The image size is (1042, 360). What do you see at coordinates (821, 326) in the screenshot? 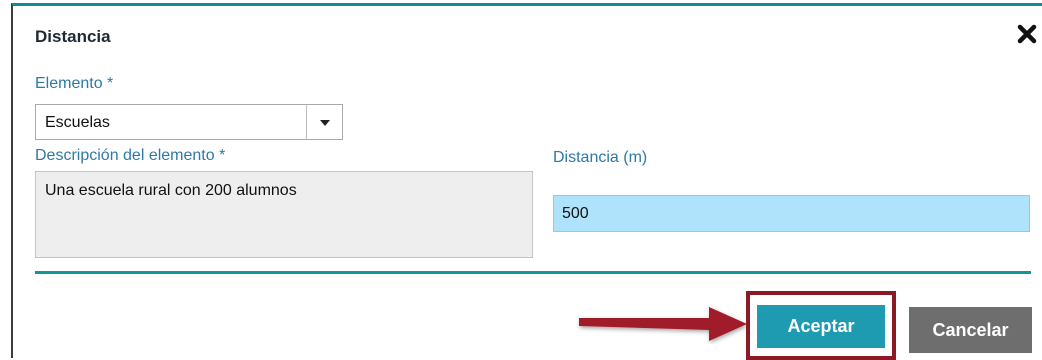
I see `accept-button: Aceptar` at bounding box center [821, 326].